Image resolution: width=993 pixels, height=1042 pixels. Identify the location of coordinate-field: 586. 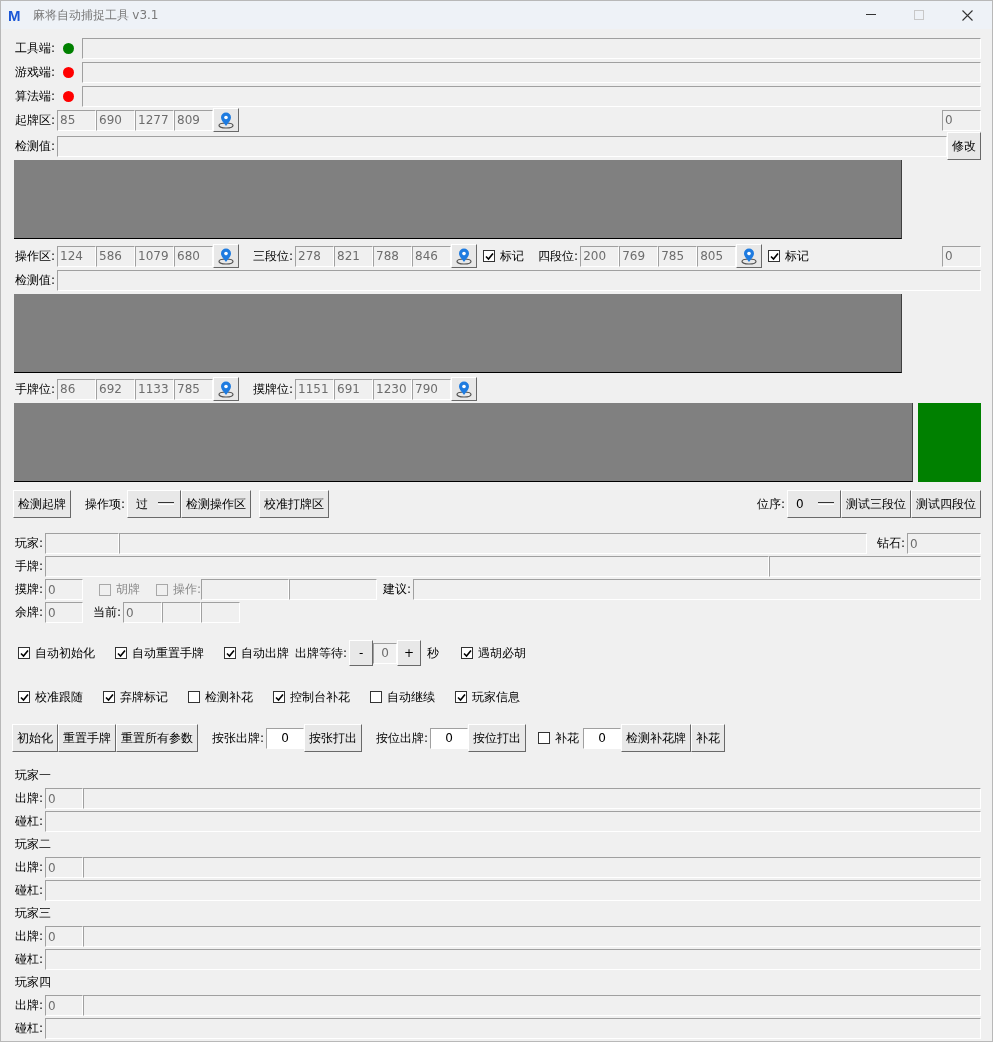
(116, 256).